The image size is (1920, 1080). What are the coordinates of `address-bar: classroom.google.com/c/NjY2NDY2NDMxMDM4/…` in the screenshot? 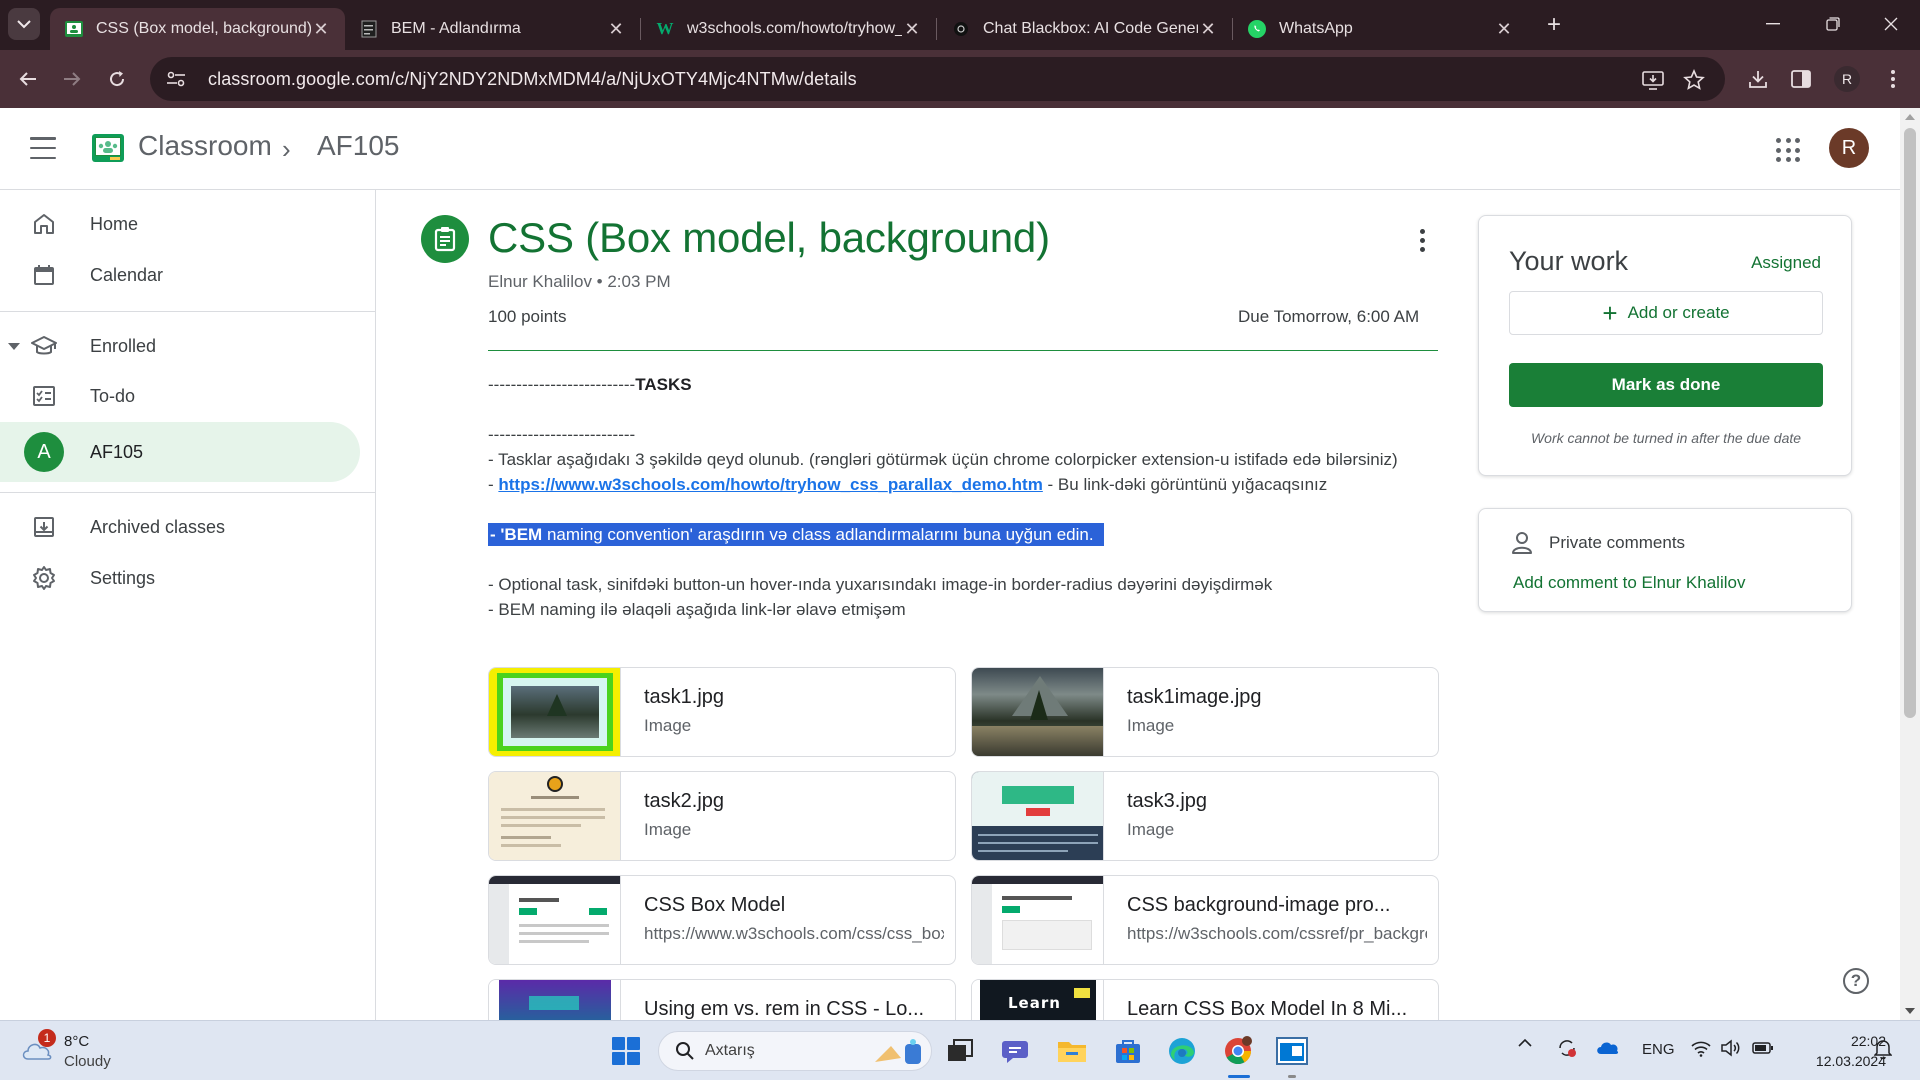 It's located at (937, 79).